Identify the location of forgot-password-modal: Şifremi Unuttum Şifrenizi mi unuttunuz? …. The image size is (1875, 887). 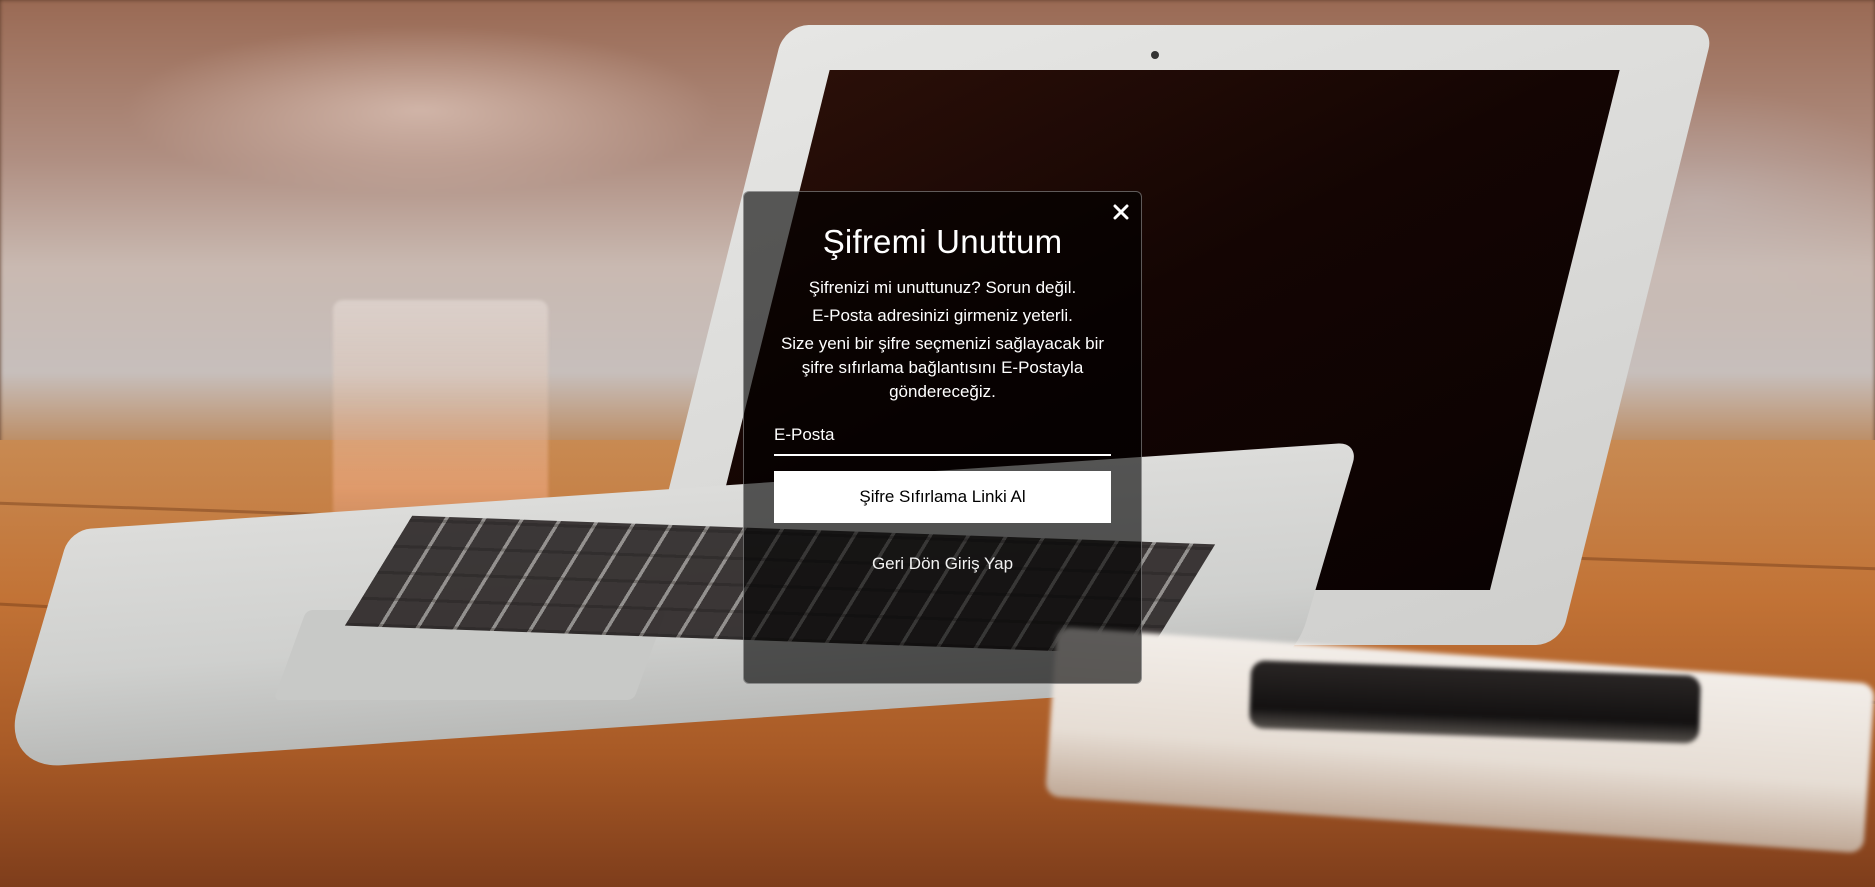
(942, 437).